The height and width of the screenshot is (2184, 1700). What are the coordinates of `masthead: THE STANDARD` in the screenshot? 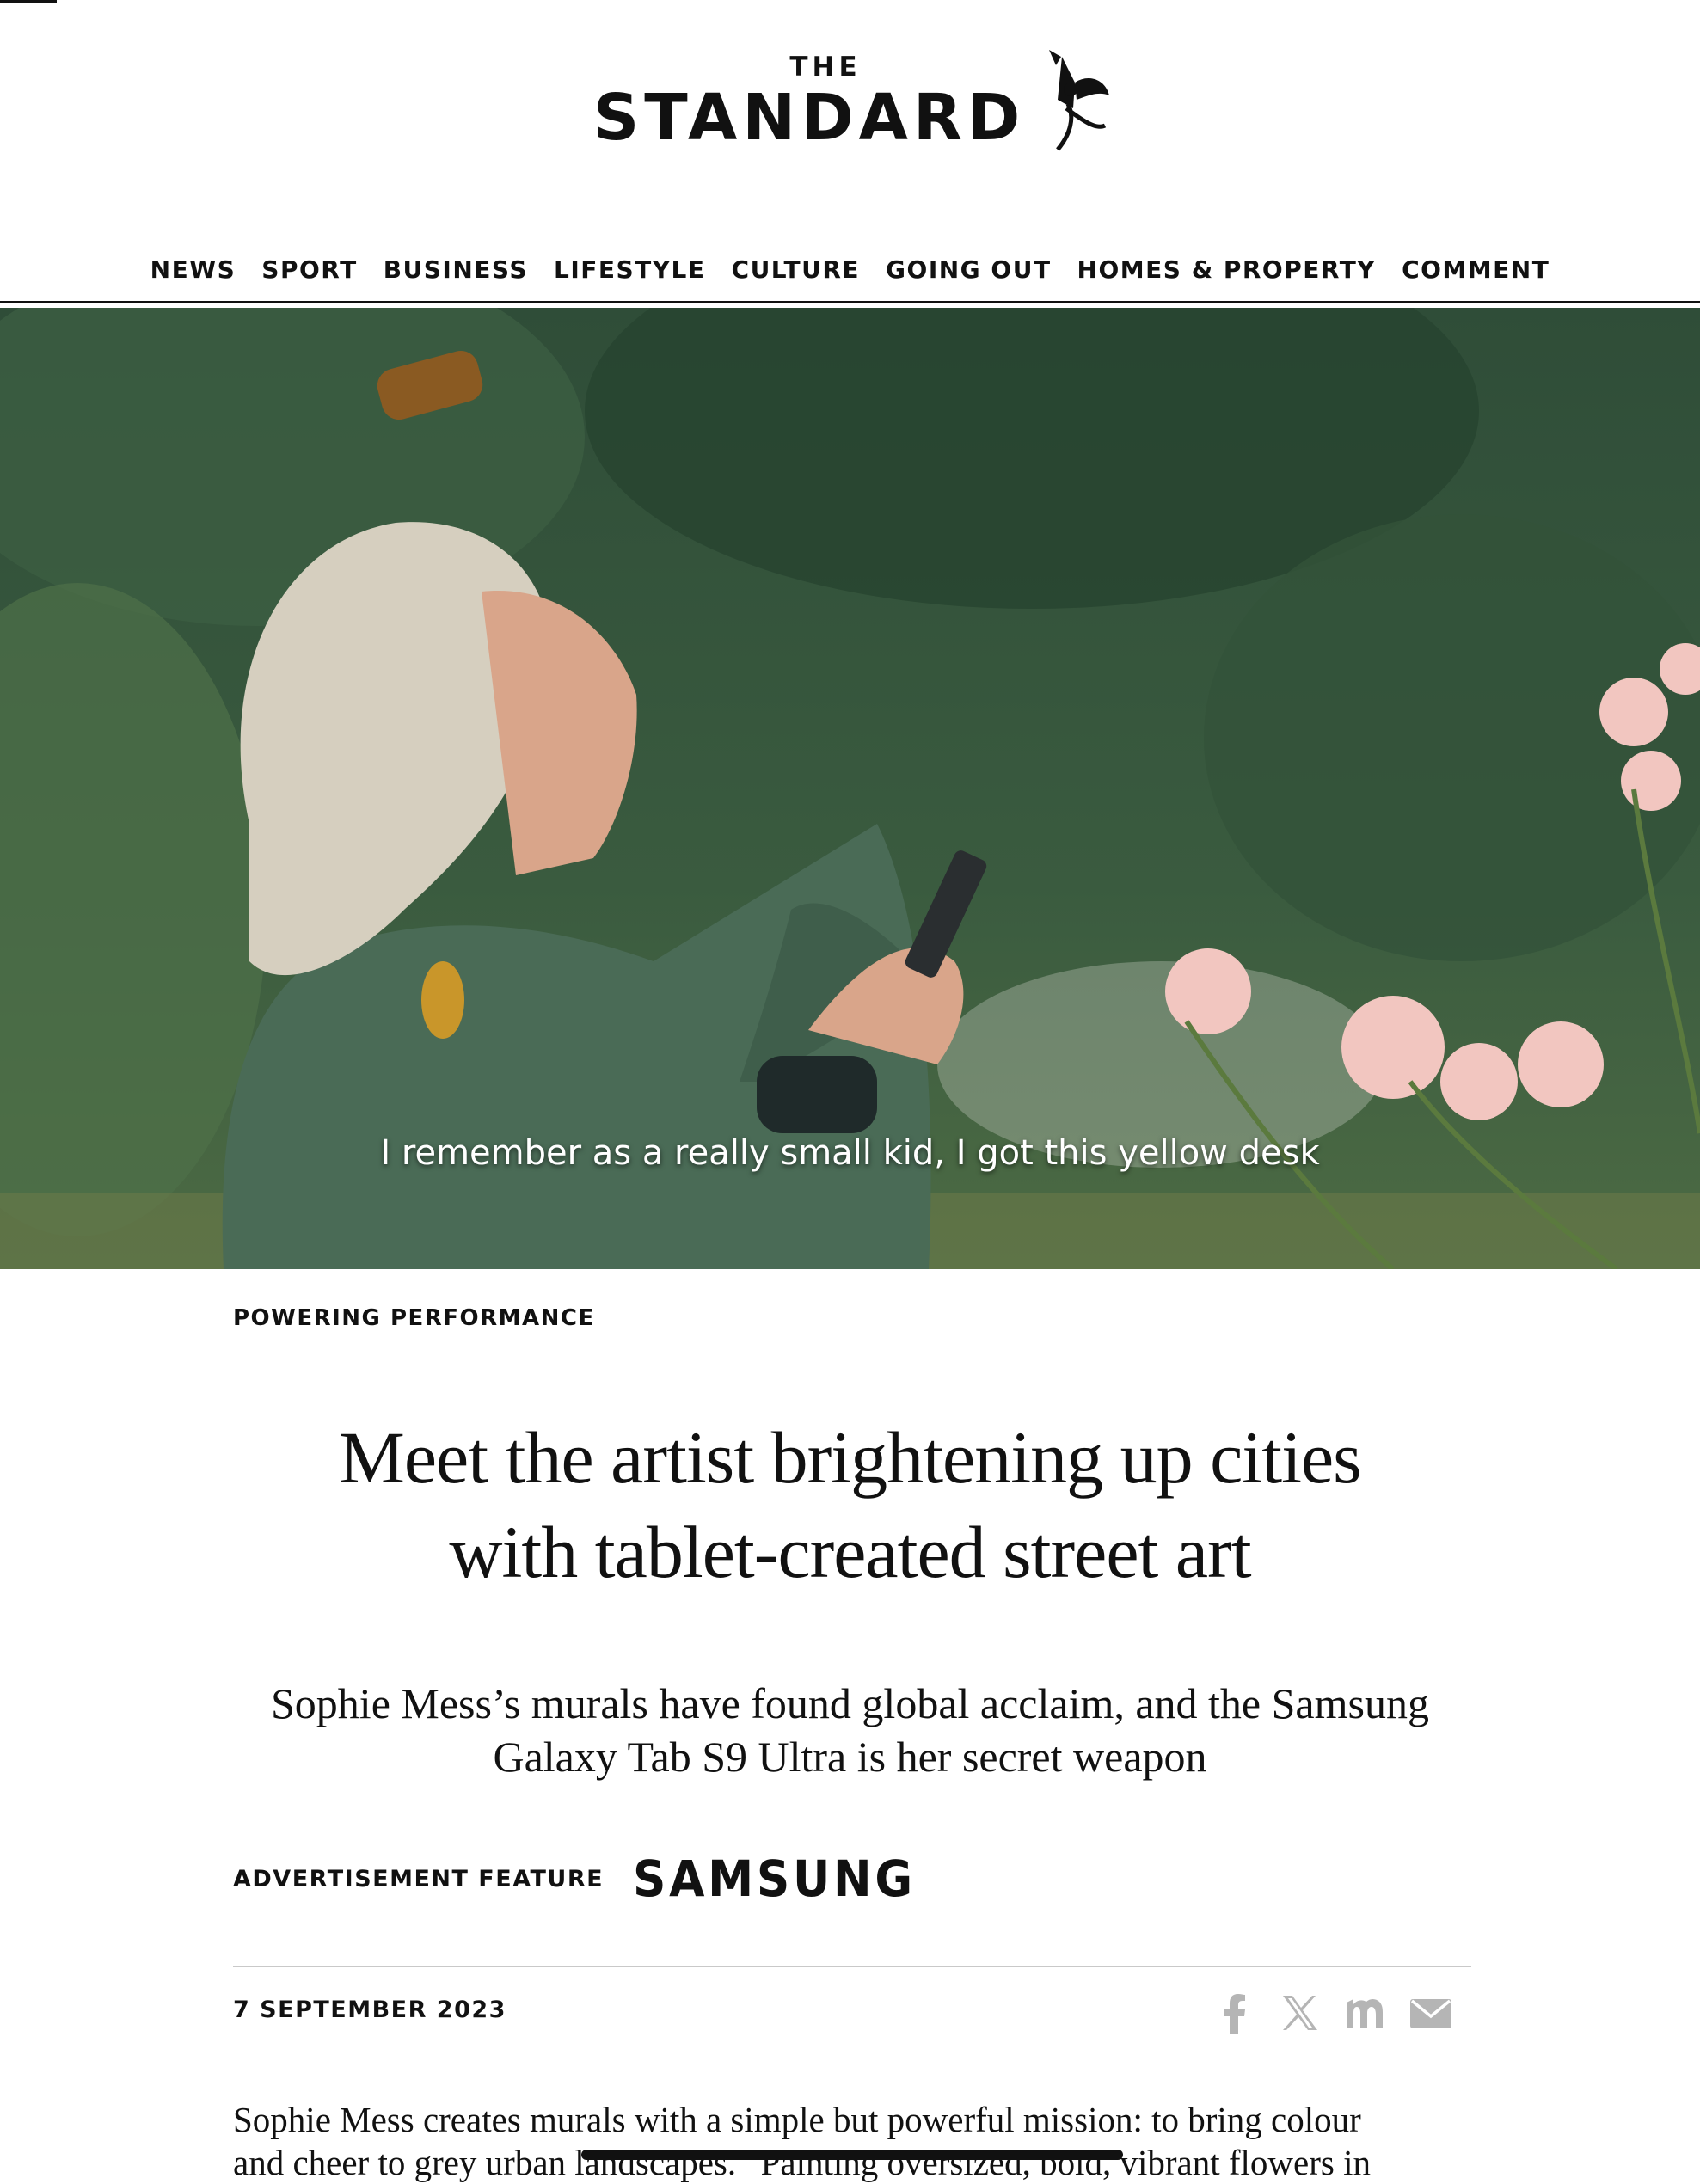 It's located at (850, 86).